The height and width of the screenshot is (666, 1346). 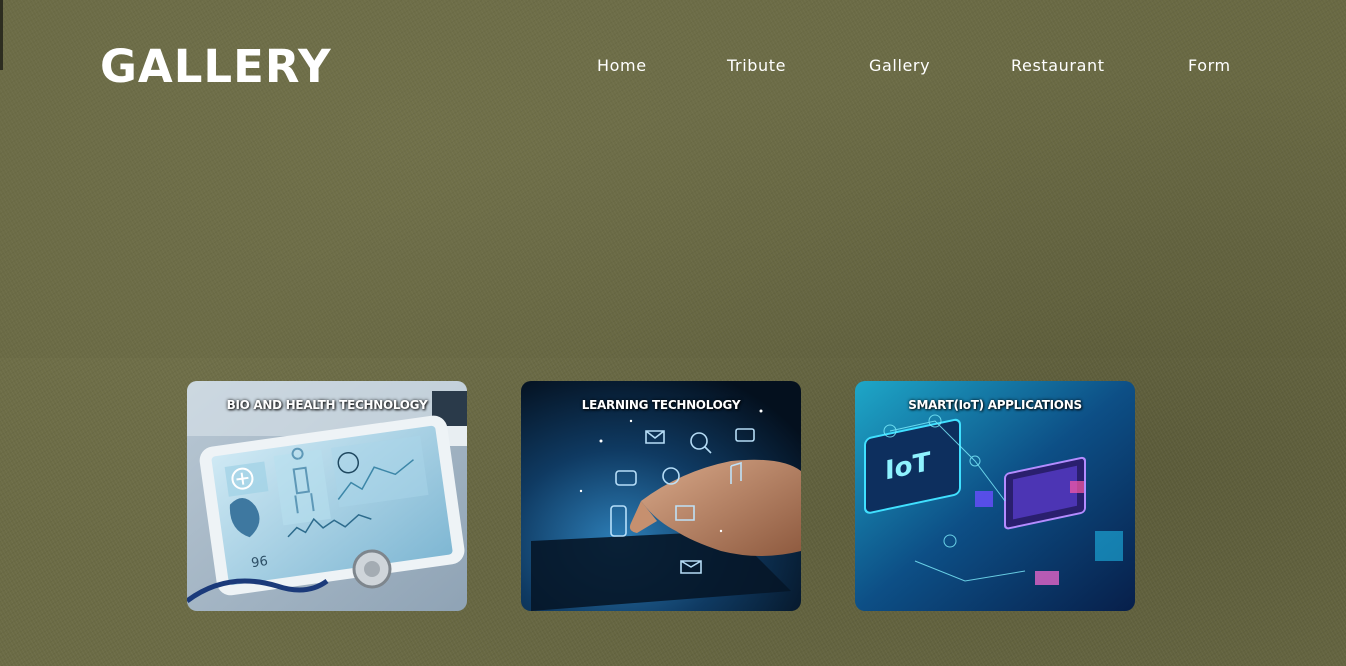 I want to click on nav-link-tribute: Tribute, so click(x=756, y=65).